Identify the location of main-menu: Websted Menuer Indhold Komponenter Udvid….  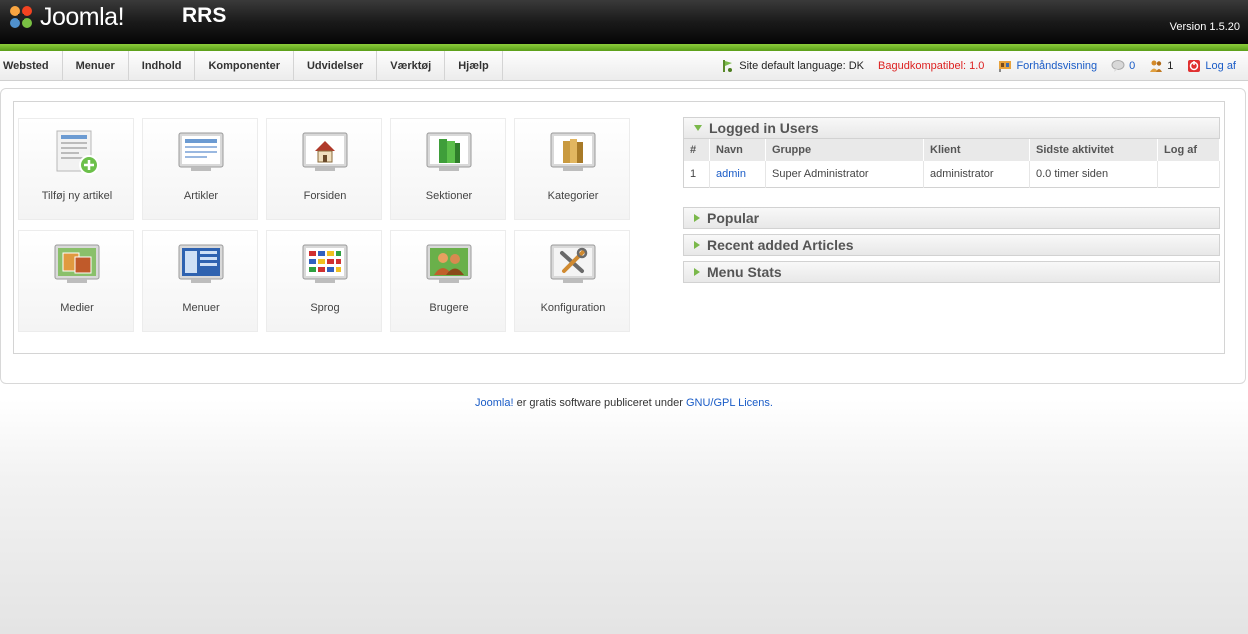
(251, 66).